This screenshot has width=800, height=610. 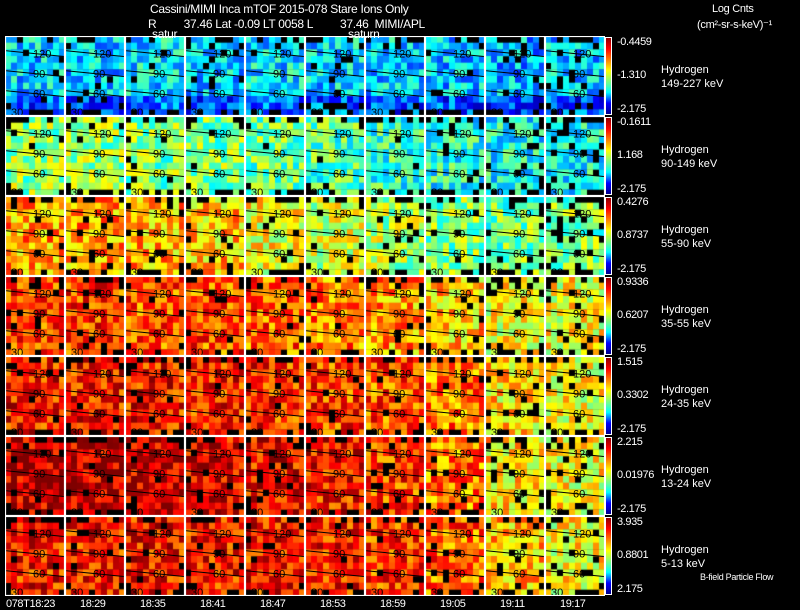 What do you see at coordinates (633, 315) in the screenshot?
I see `colorbar-mid-label: 0.6207` at bounding box center [633, 315].